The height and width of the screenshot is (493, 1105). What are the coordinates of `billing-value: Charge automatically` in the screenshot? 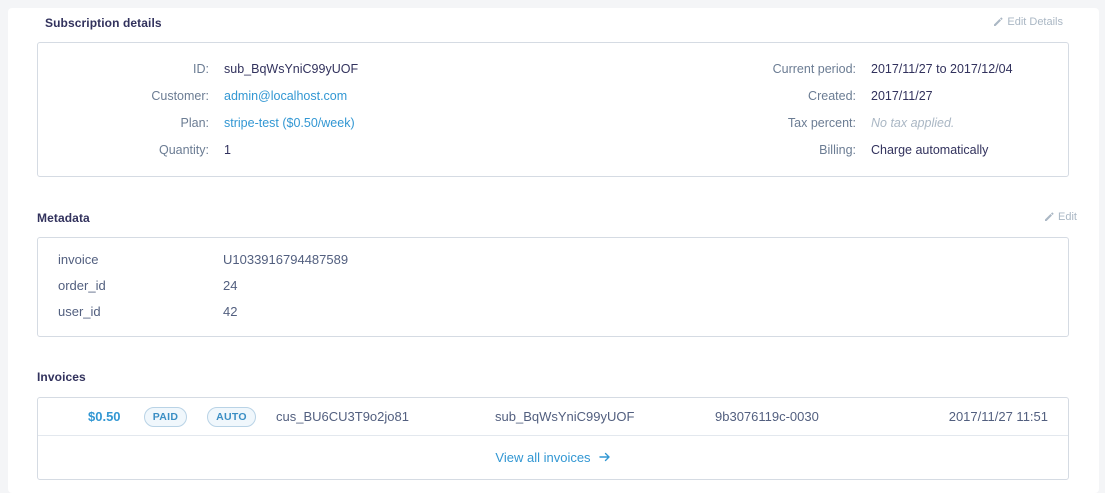 It's located at (930, 150).